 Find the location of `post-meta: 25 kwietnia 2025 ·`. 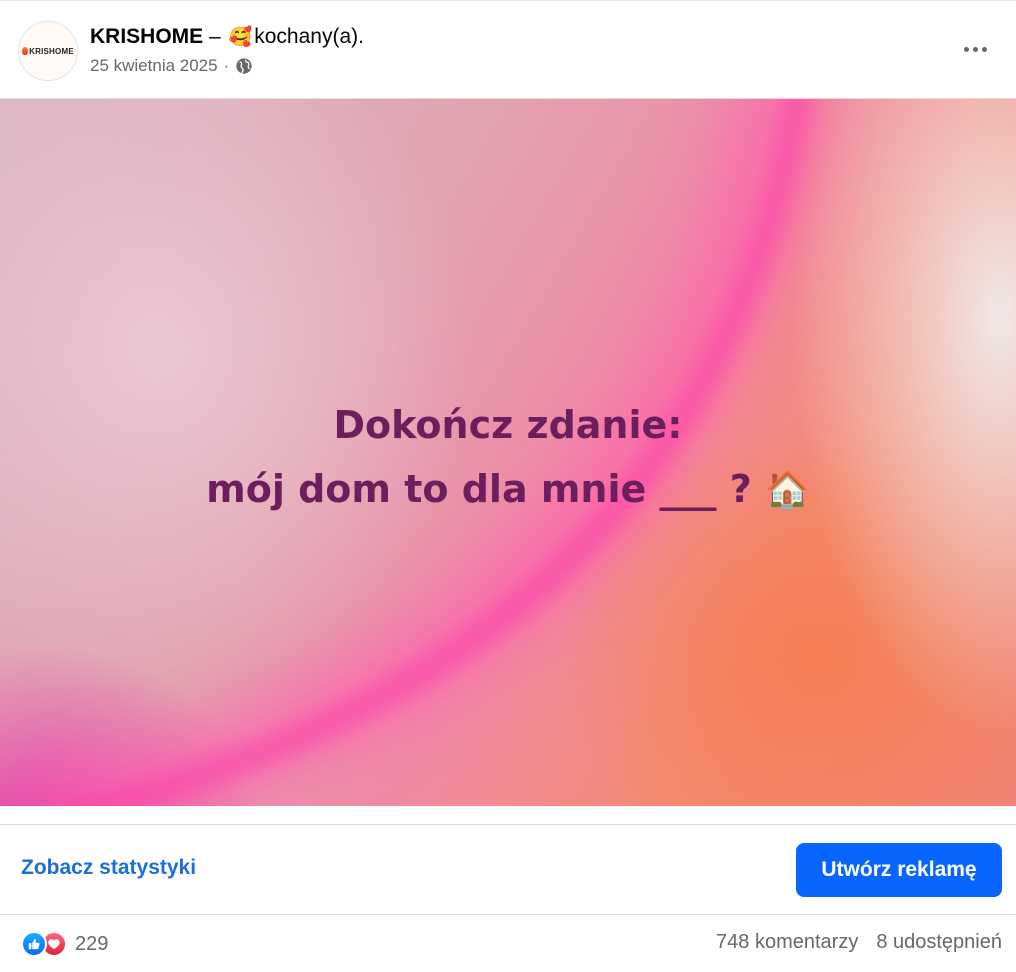

post-meta: 25 kwietnia 2025 · is located at coordinates (171, 66).